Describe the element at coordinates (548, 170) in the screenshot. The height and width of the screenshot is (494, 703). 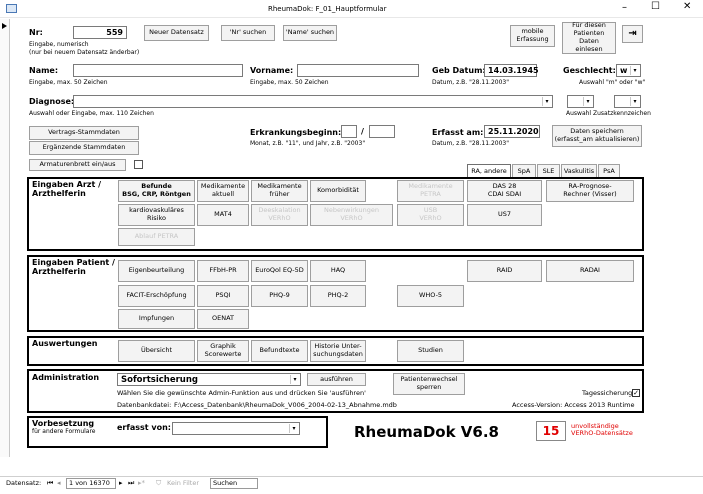
I see `tab-sle: SLE` at that location.